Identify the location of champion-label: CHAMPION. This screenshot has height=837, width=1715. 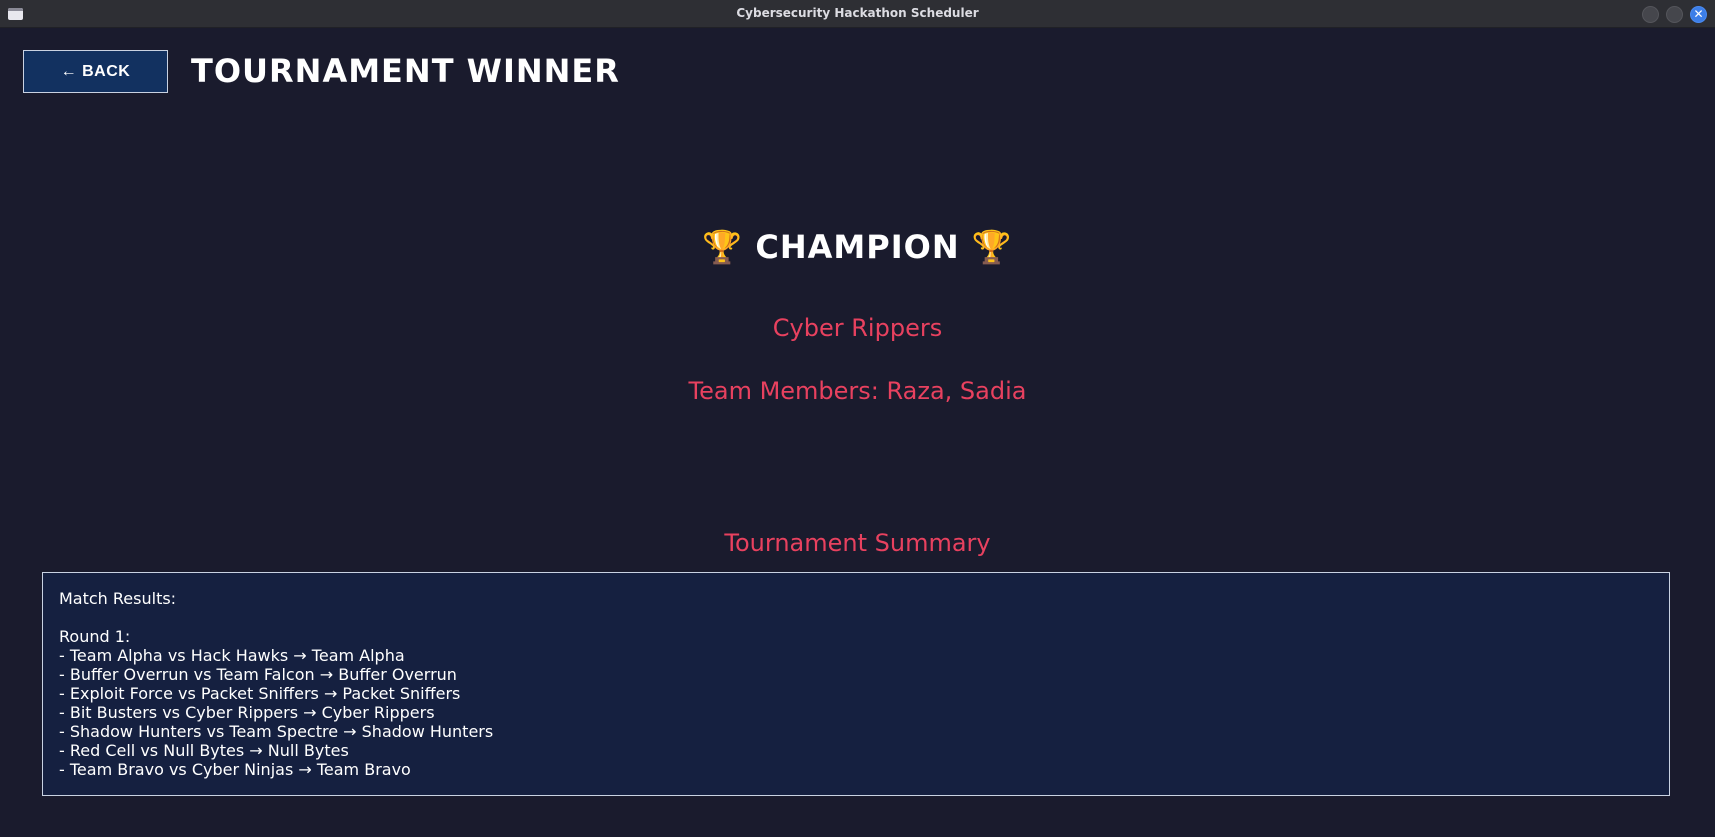
(857, 247).